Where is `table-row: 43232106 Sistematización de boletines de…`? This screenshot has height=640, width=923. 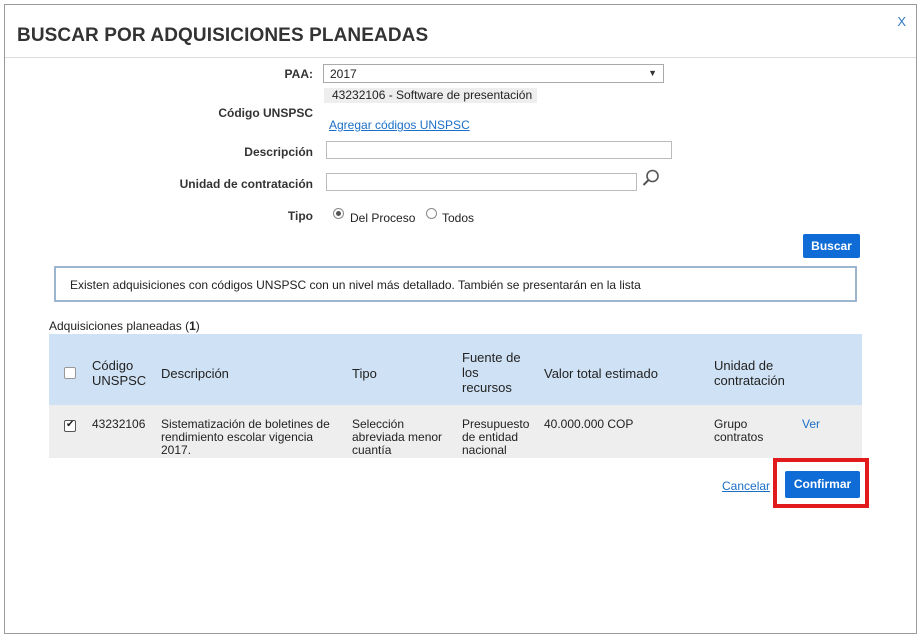 table-row: 43232106 Sistematización de boletines de… is located at coordinates (455, 431).